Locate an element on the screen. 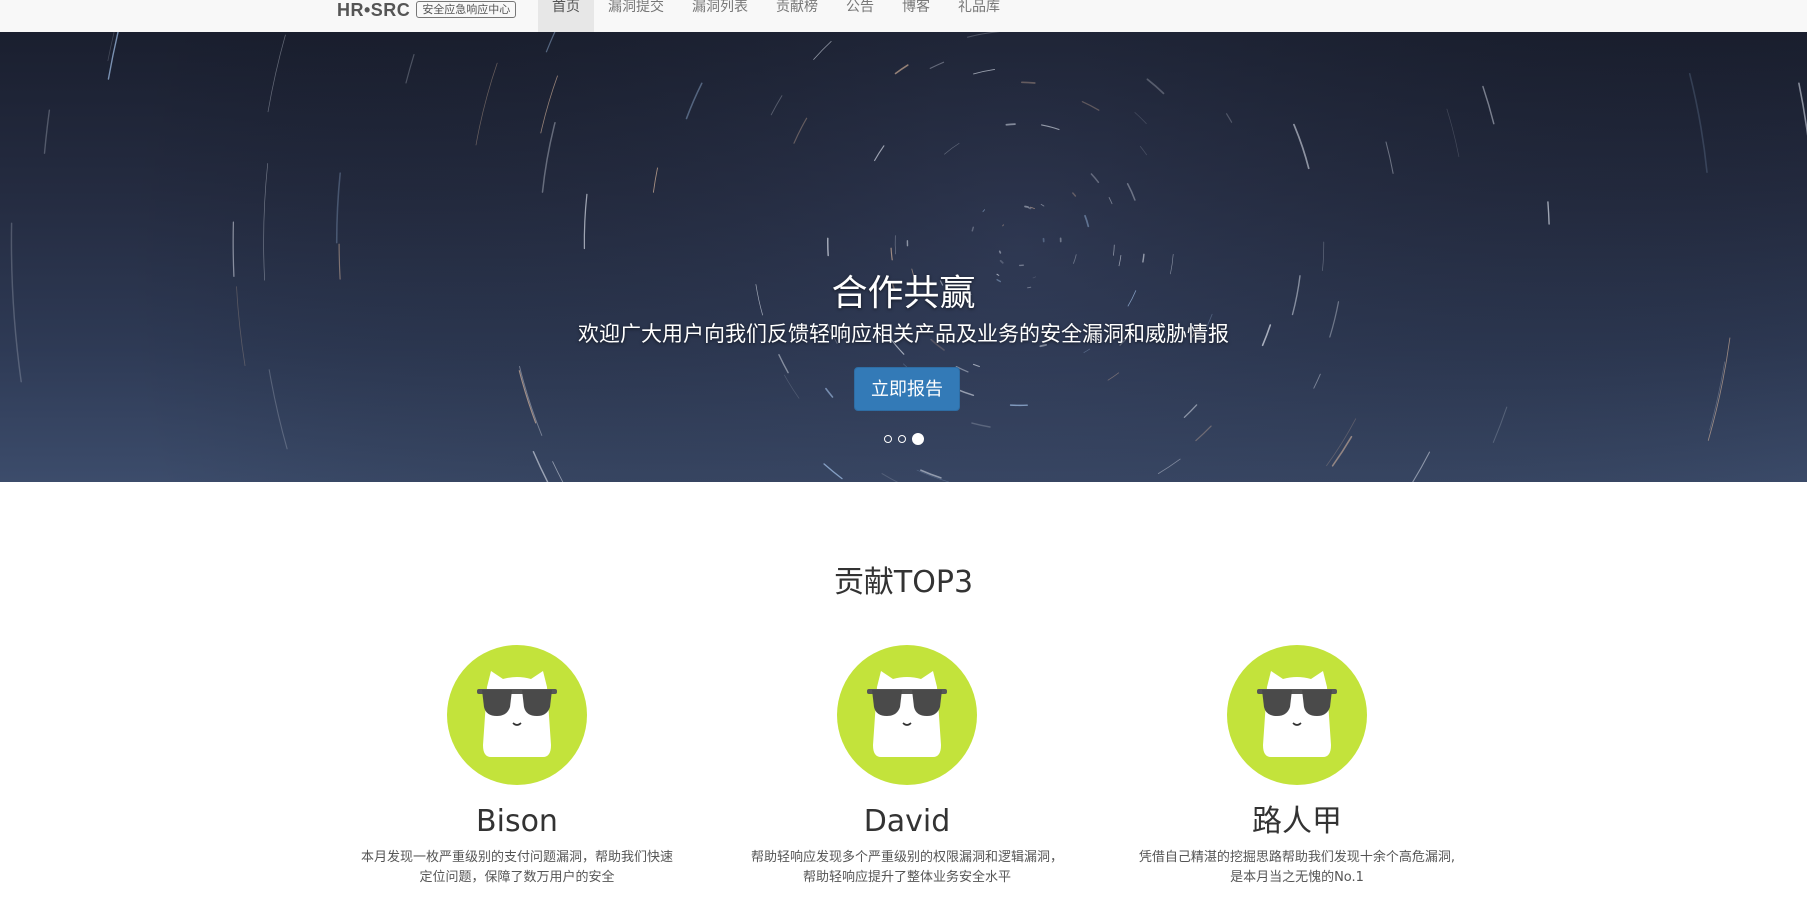 The height and width of the screenshot is (915, 1807). contributor-name: Bison is located at coordinates (517, 821).